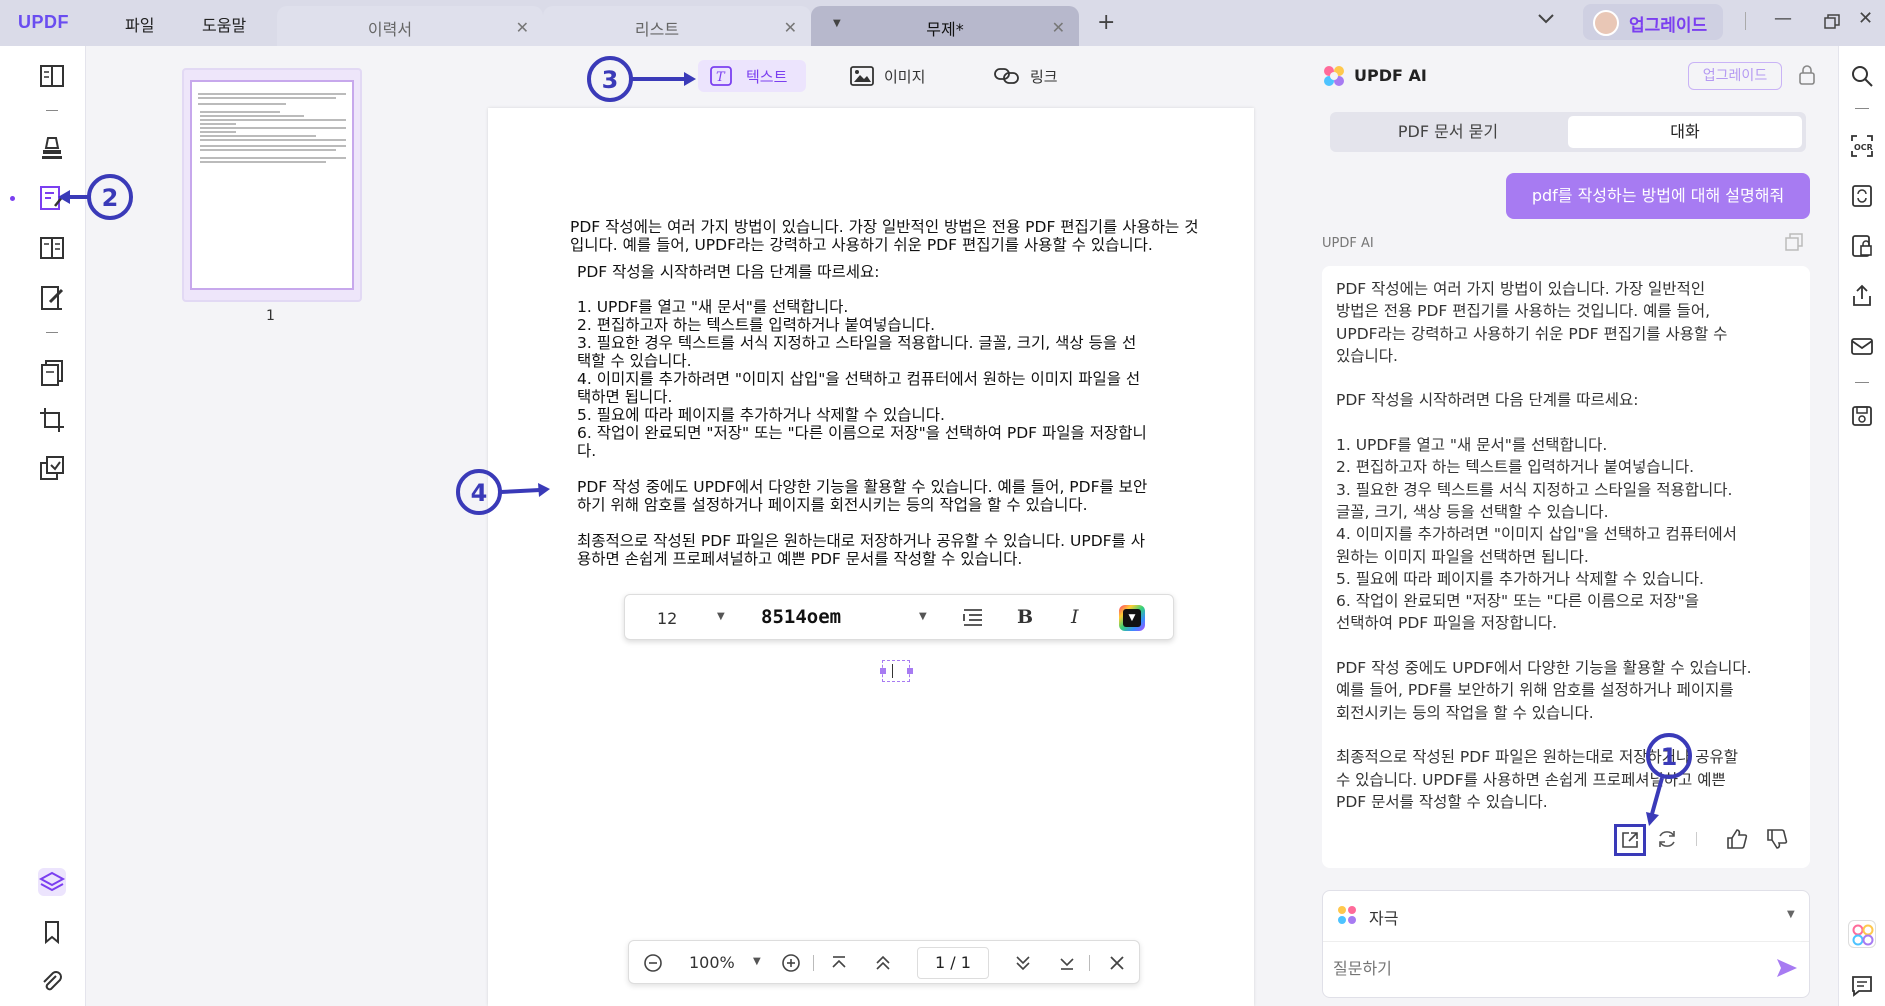 This screenshot has height=1006, width=1885. I want to click on attachment-icon, so click(52, 982).